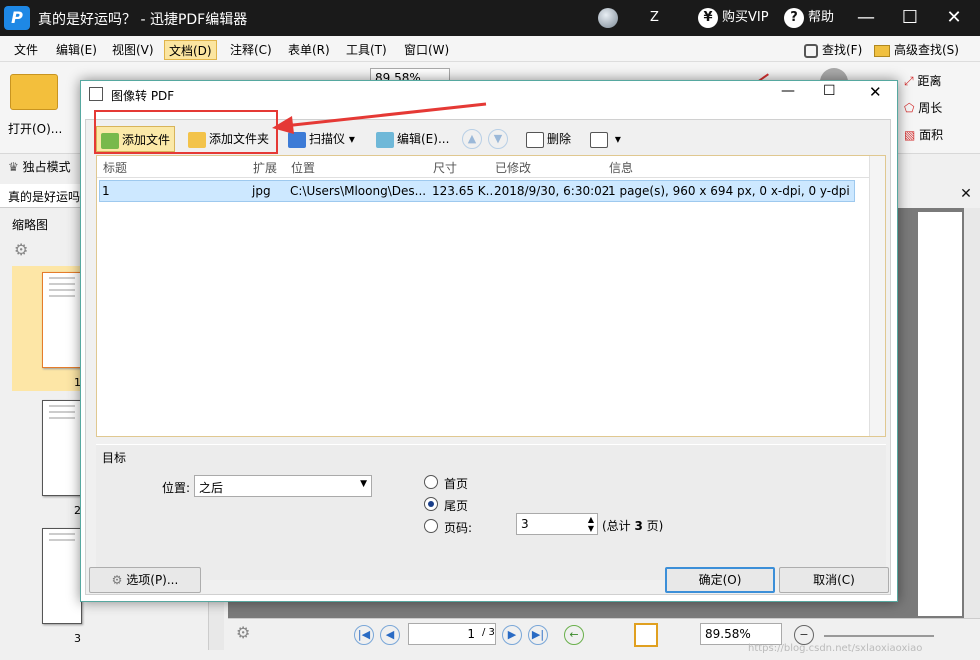  I want to click on ok-button: 确定(O), so click(720, 580).